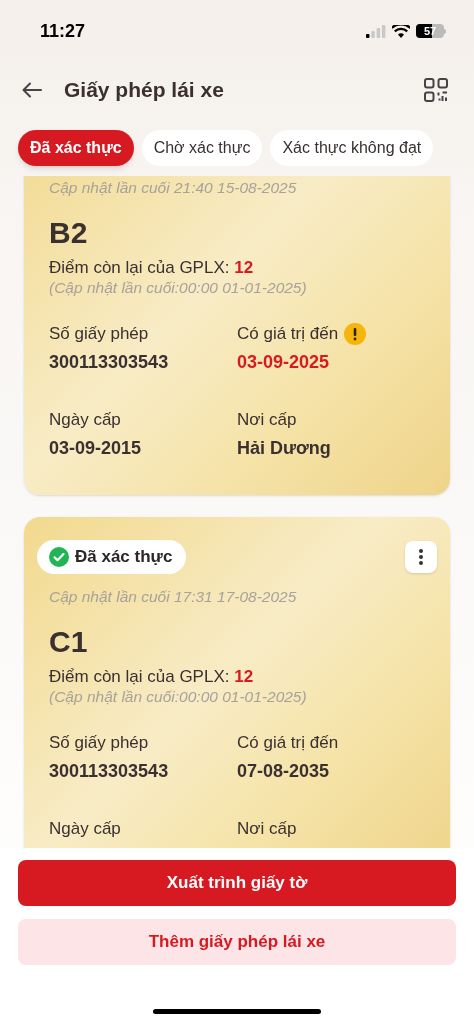 This screenshot has height=1024, width=474. What do you see at coordinates (202, 148) in the screenshot?
I see `filter-tab: Chờ xác thực` at bounding box center [202, 148].